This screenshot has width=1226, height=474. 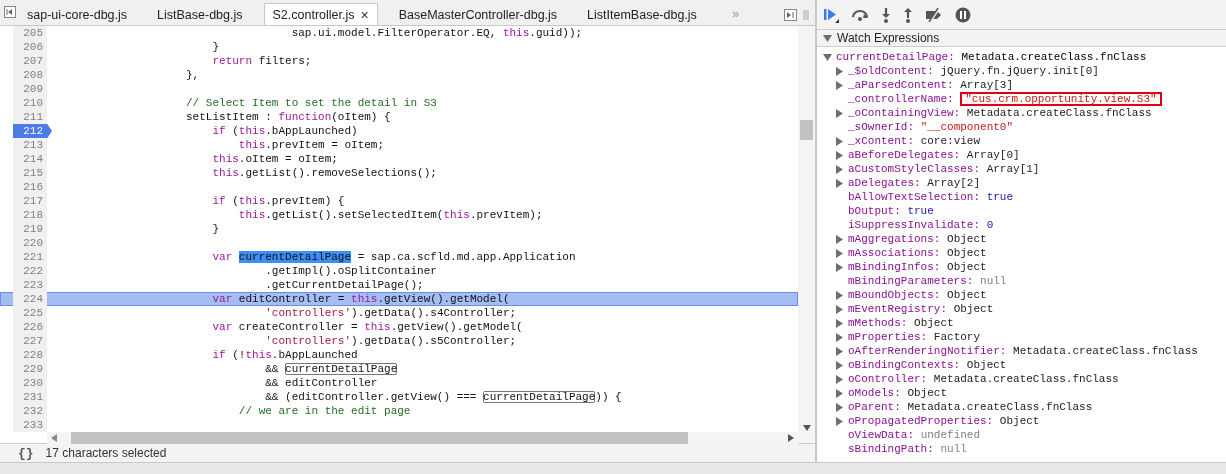 I want to click on deactivate-breakpoints-icon, so click(x=934, y=14).